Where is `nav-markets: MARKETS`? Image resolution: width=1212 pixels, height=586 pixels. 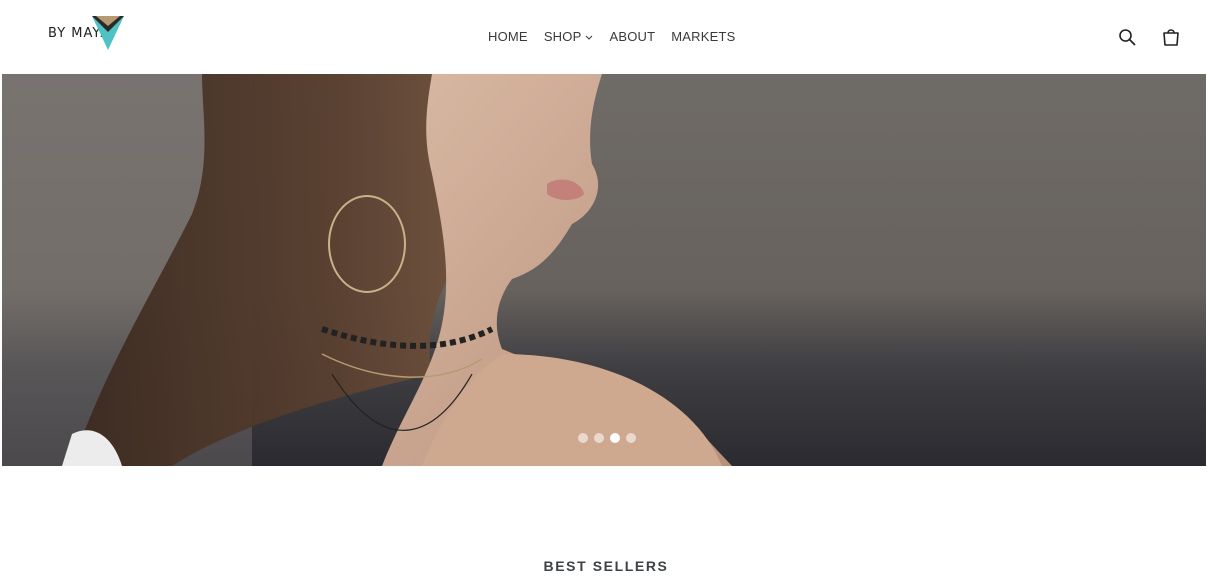 nav-markets: MARKETS is located at coordinates (703, 36).